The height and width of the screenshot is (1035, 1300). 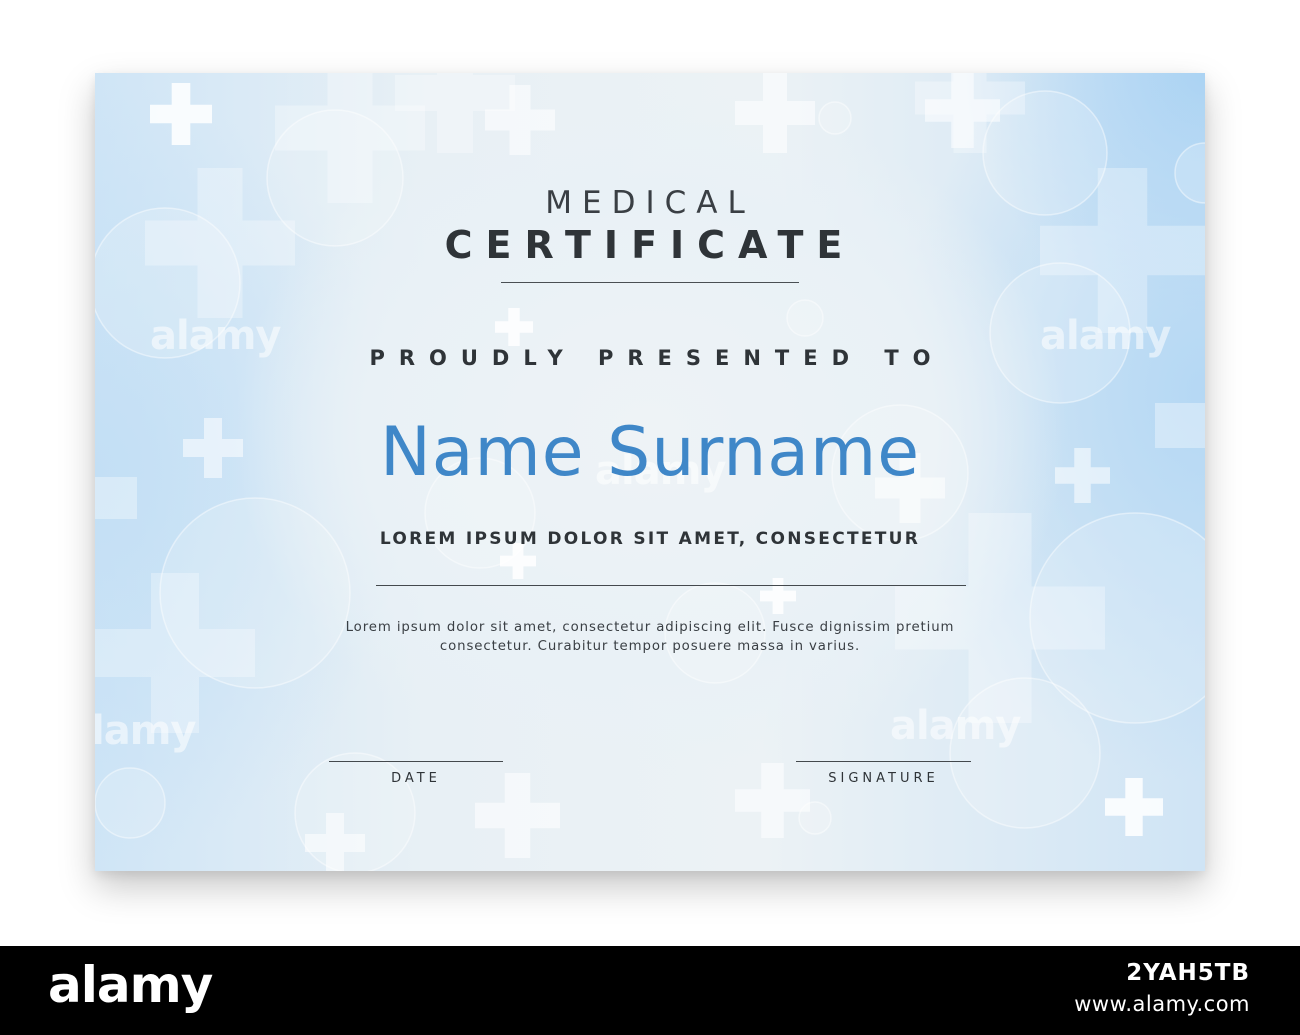 What do you see at coordinates (650, 990) in the screenshot?
I see `stock-brand-bar: alamy 2YAH5TB www.alamy.com` at bounding box center [650, 990].